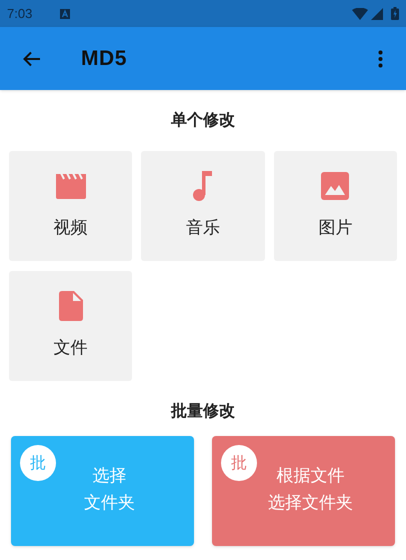 This screenshot has width=406, height=560. Describe the element at coordinates (32, 58) in the screenshot. I see `back-arrow-icon` at that location.